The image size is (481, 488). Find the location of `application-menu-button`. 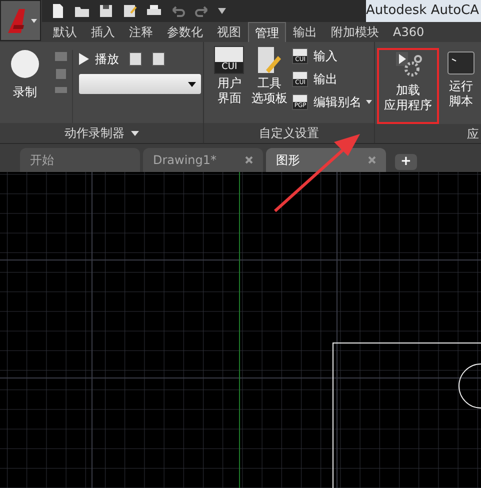

application-menu-button is located at coordinates (20, 20).